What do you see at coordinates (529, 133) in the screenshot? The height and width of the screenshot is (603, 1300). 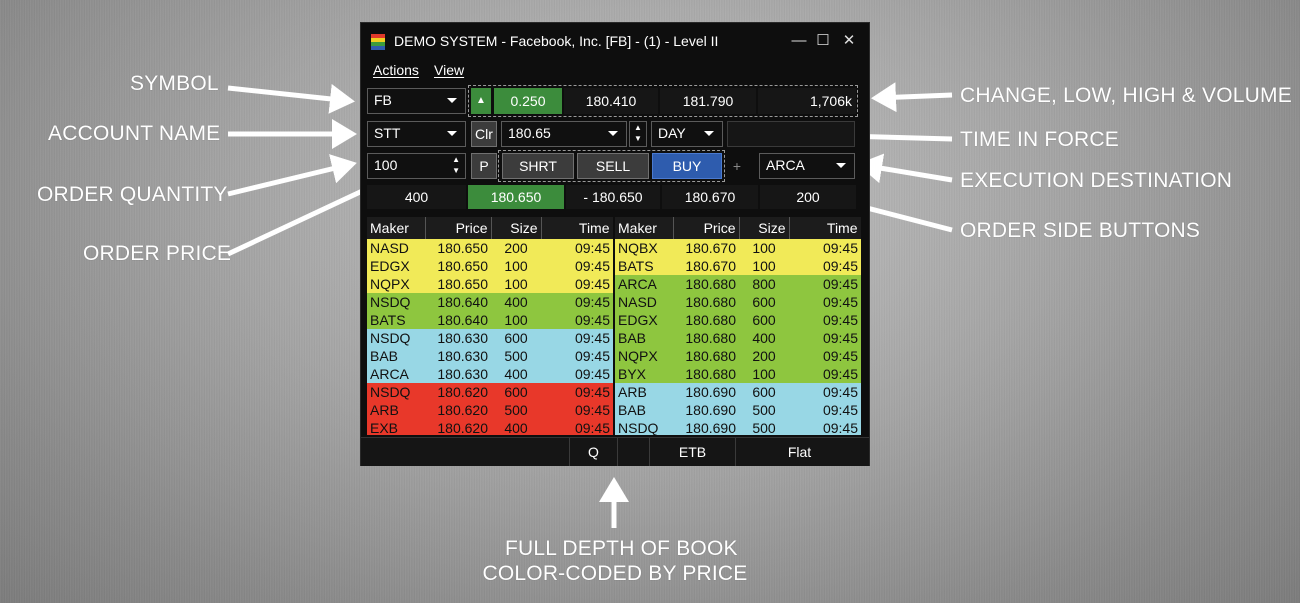 I see `price-value: 180.65` at bounding box center [529, 133].